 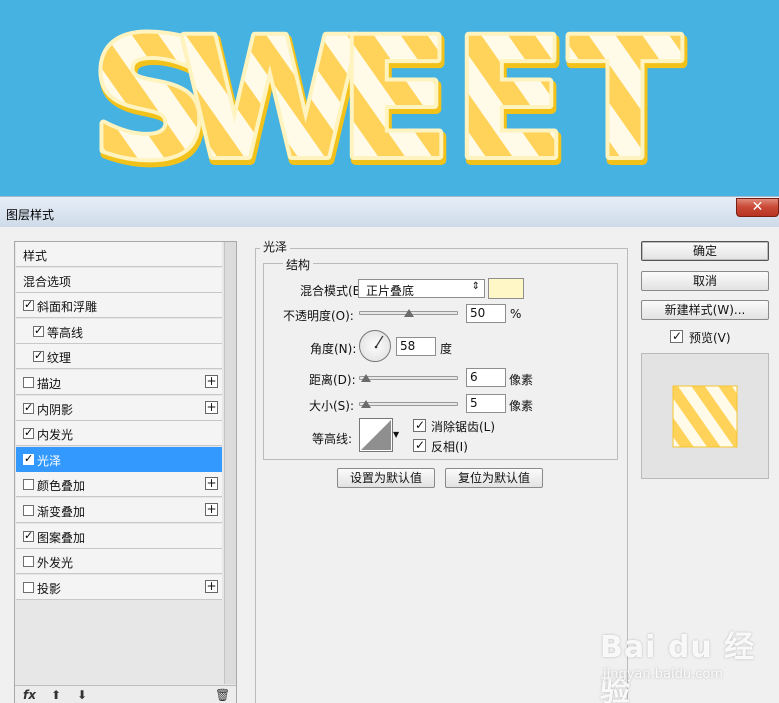 I want to click on style-item-label: 颜色叠加, so click(x=61, y=486).